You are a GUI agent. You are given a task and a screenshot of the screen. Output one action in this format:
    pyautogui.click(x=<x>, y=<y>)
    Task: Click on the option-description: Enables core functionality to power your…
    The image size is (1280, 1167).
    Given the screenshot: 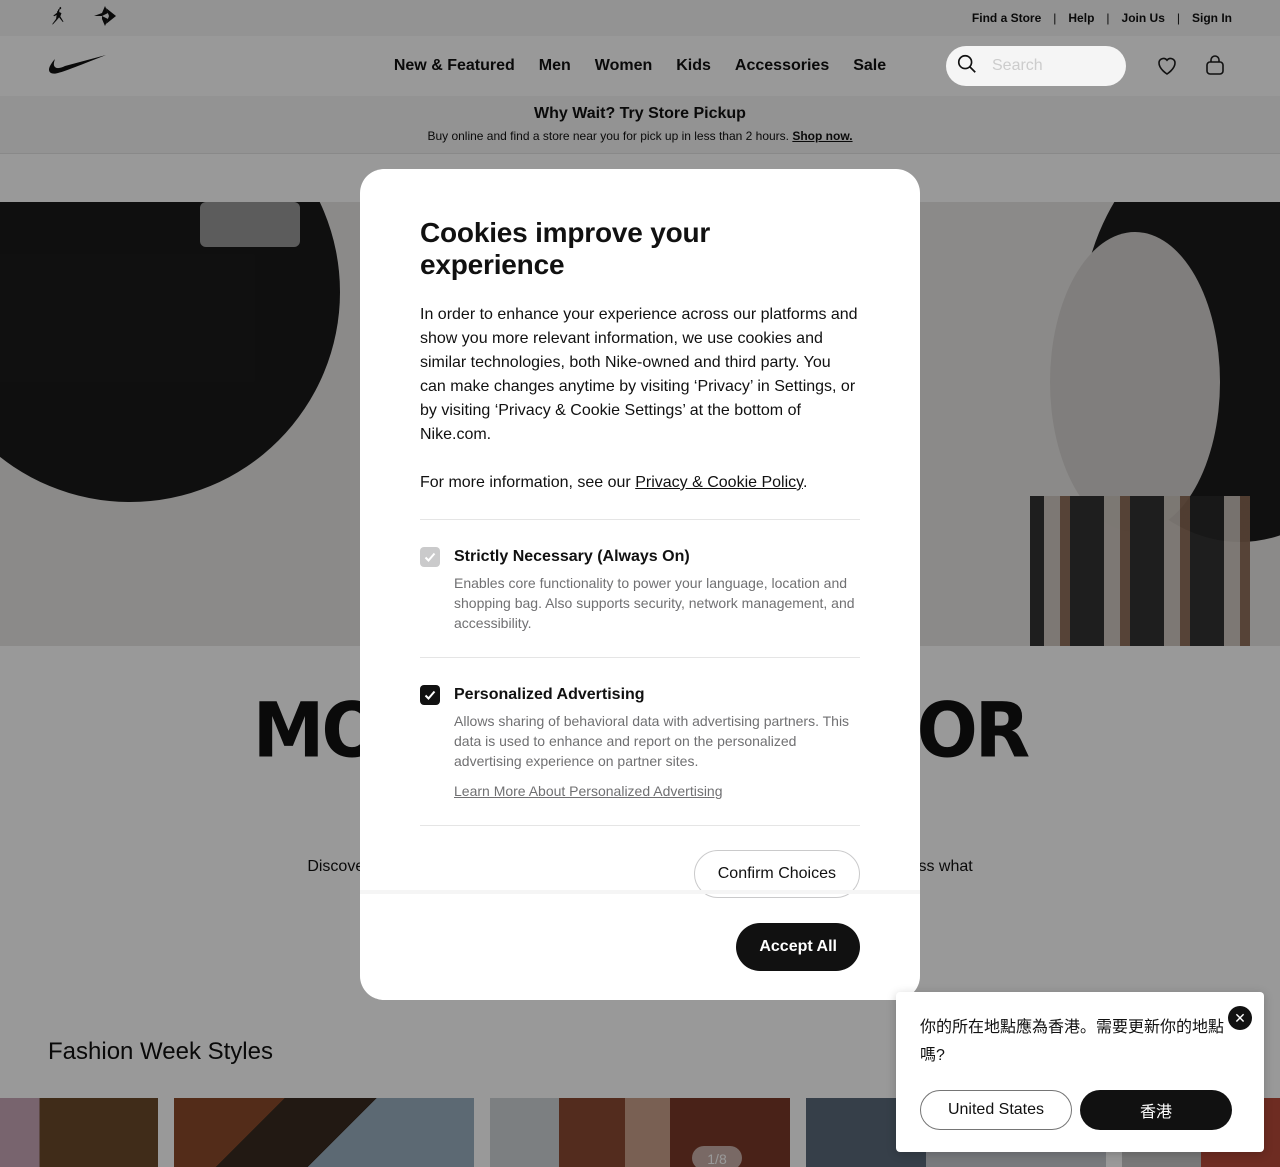 What is the action you would take?
    pyautogui.click(x=654, y=603)
    